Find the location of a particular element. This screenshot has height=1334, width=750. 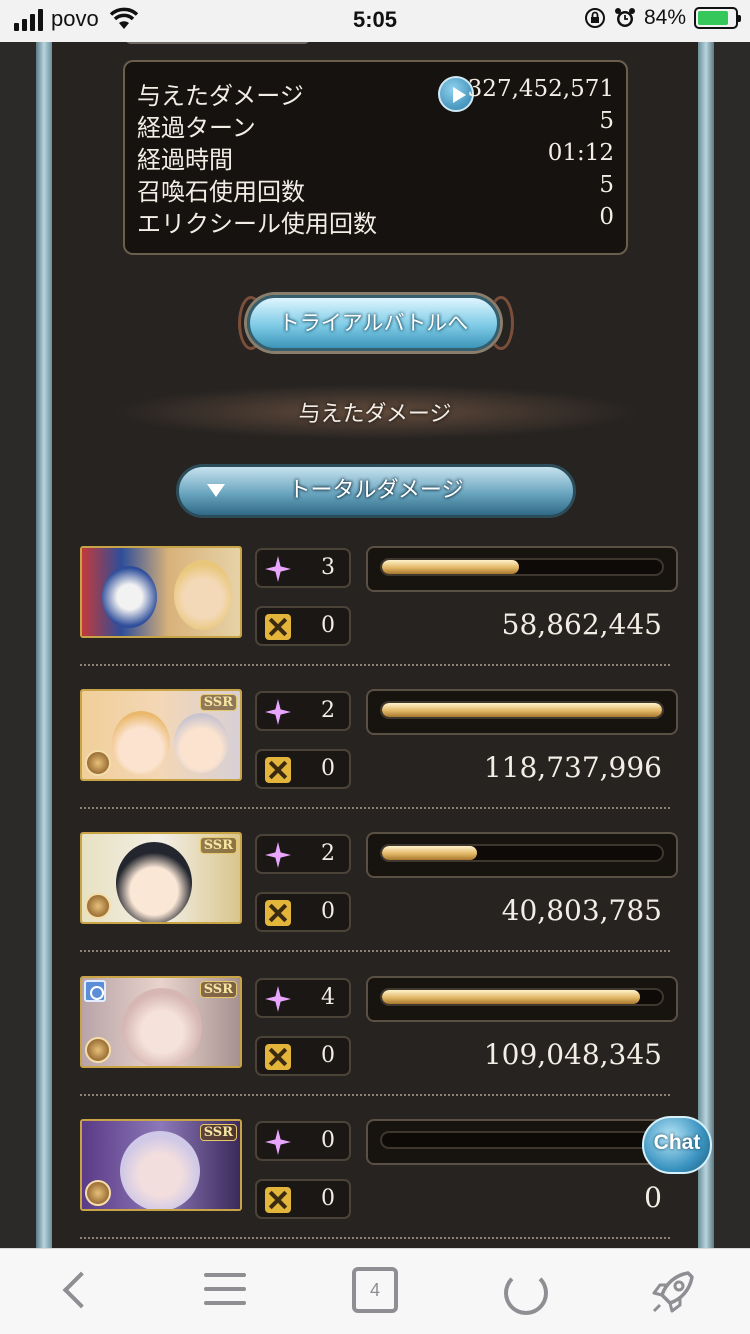

damage-value: 58,862,445 is located at coordinates (581, 624).